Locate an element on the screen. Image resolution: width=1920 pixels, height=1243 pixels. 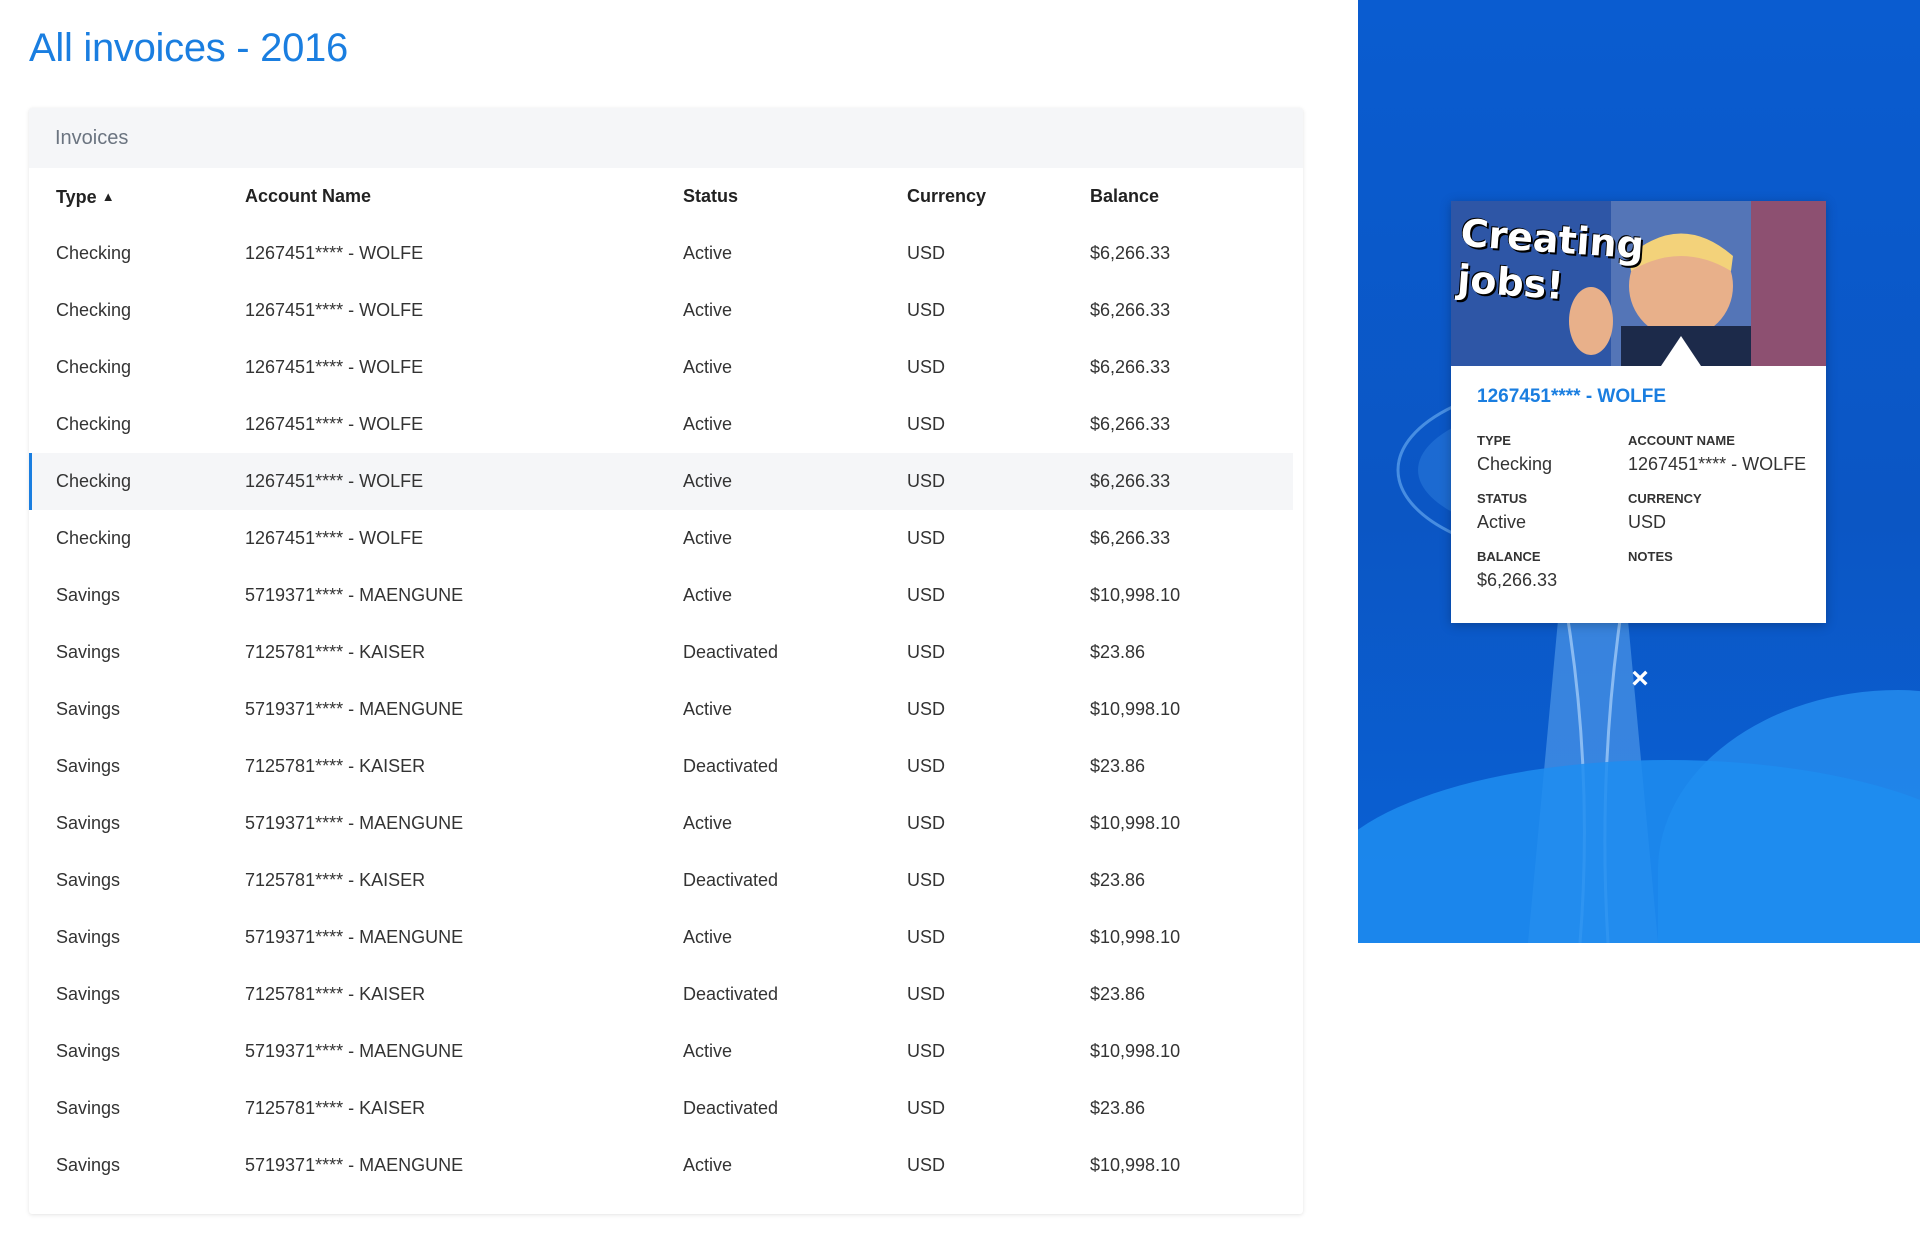
popup-status-field: STATUS Active is located at coordinates (1502, 512).